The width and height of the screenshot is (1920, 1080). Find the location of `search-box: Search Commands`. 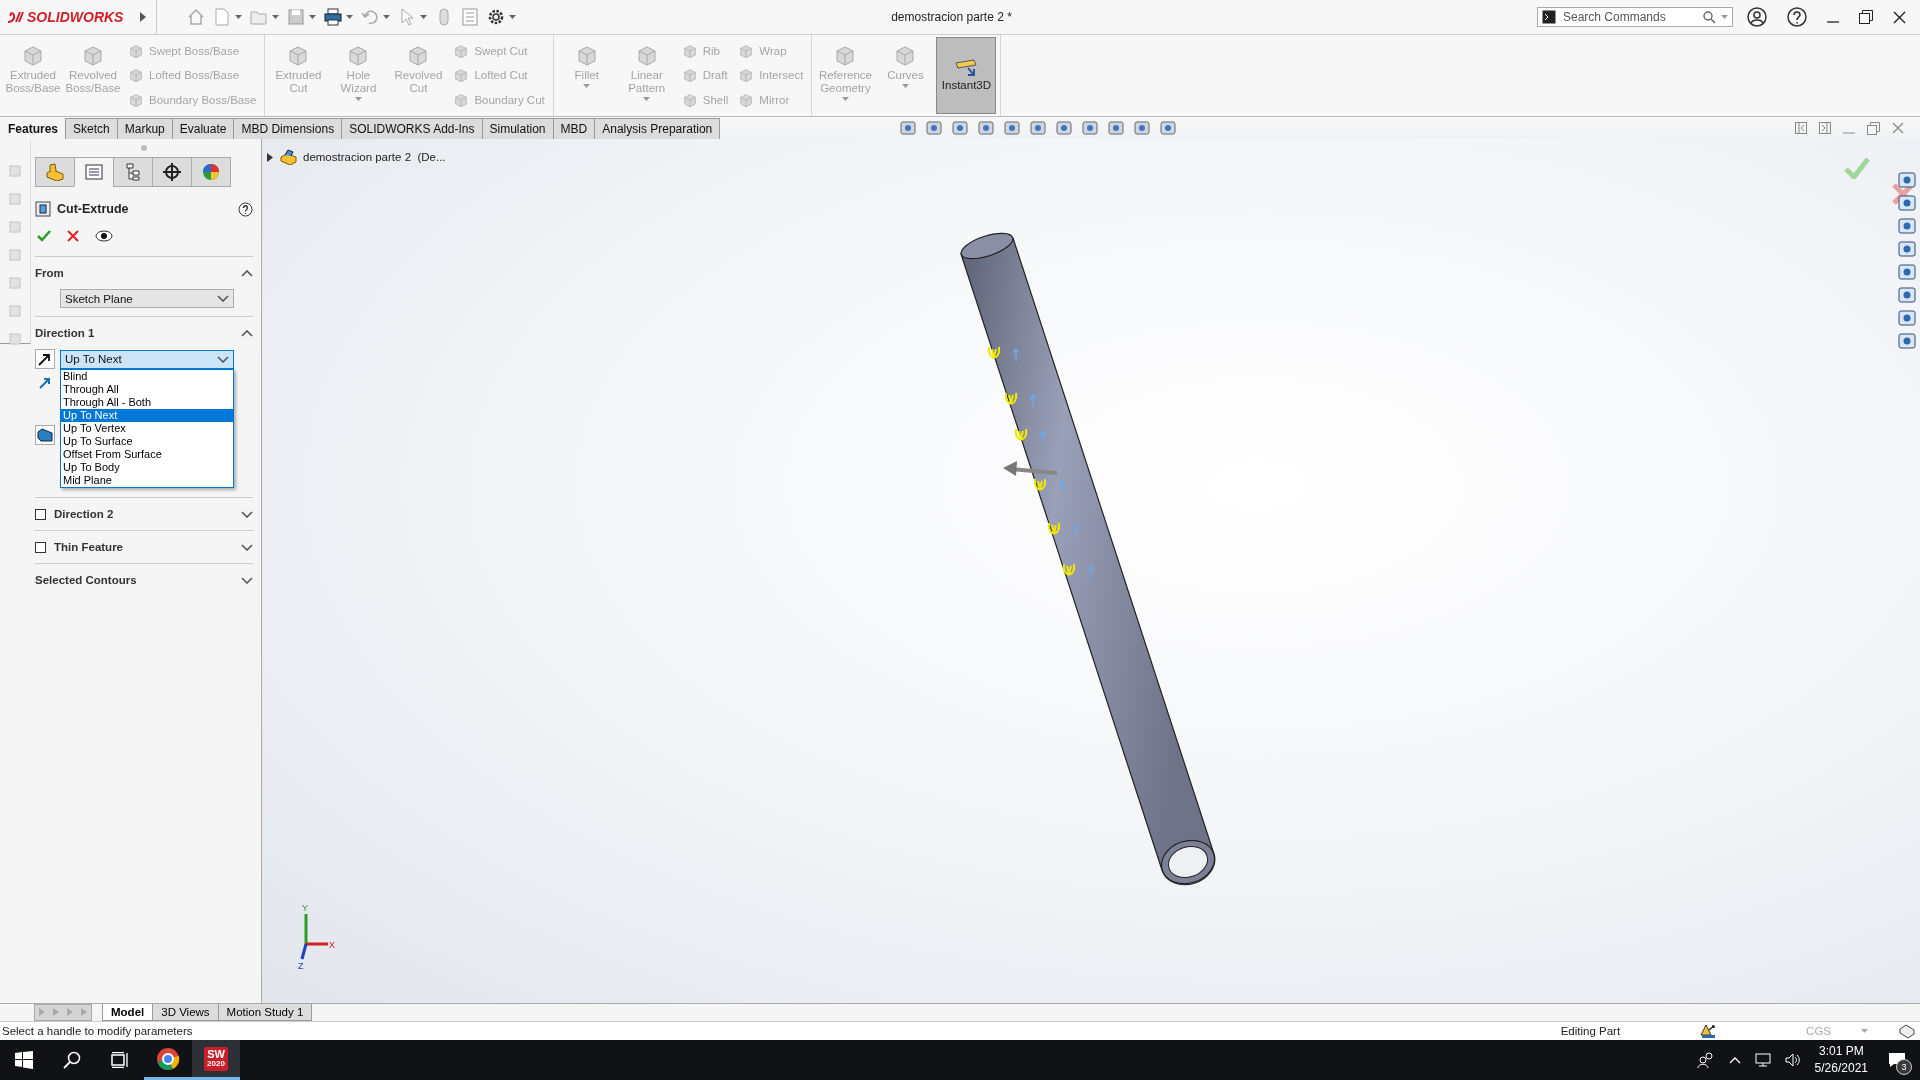

search-box: Search Commands is located at coordinates (1635, 17).